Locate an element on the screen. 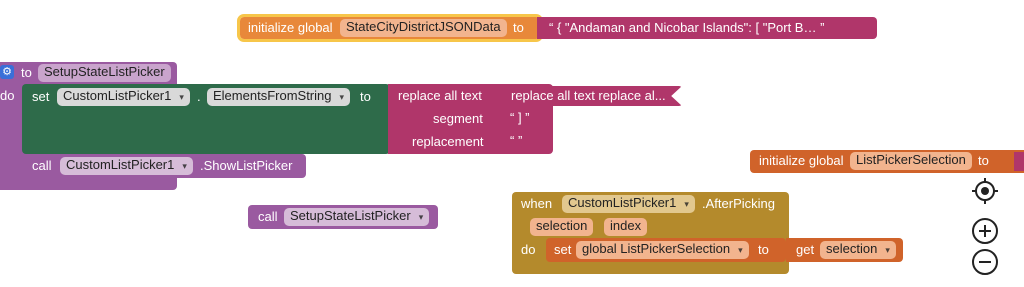 Image resolution: width=1024 pixels, height=287 pixels. call-showlistpicker-block: call CustomListPicker1 .ShowListPicker is located at coordinates (164, 166).